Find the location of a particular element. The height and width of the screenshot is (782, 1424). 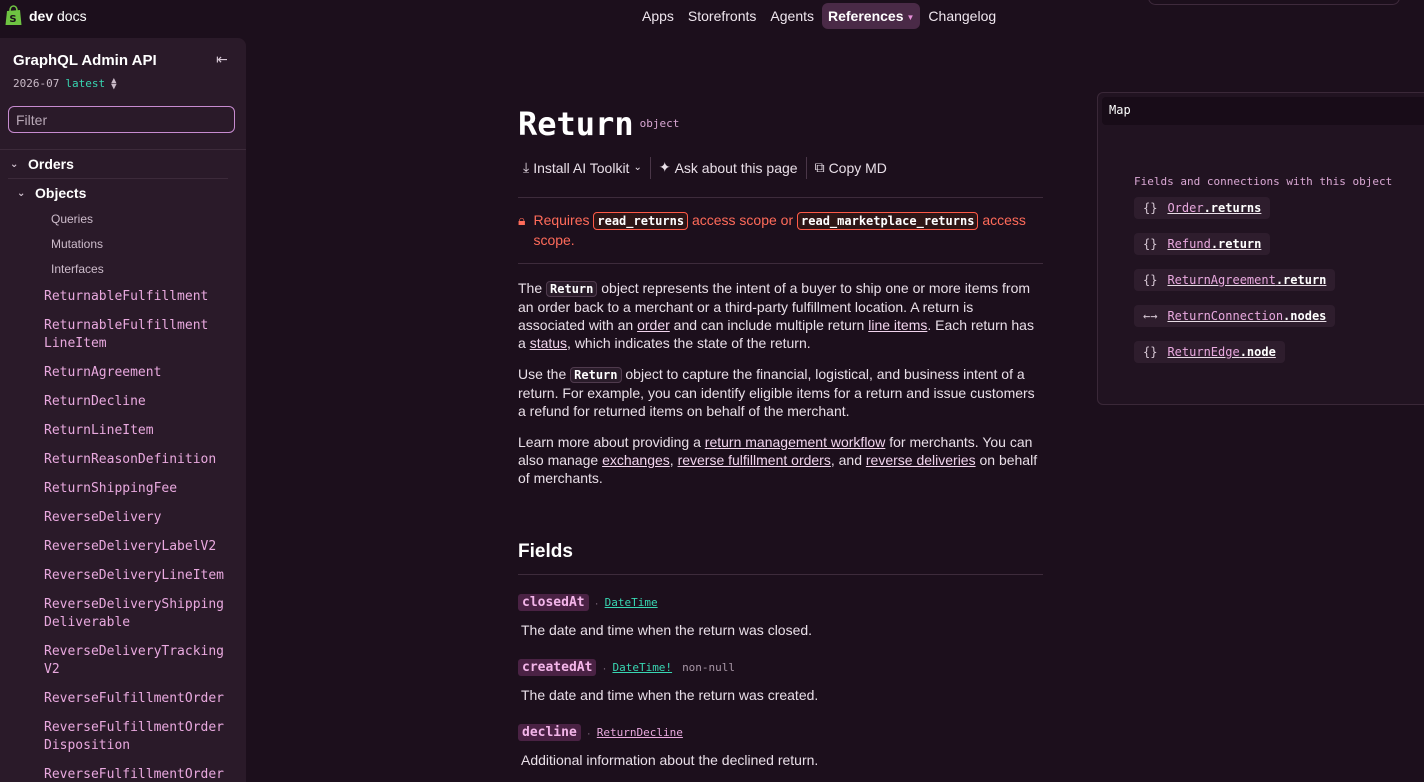

link-reverse-deliveries: reverse deliveries is located at coordinates (921, 460).